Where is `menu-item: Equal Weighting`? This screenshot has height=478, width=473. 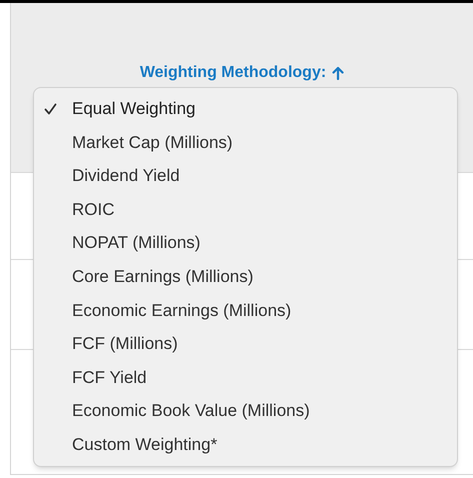
menu-item: Equal Weighting is located at coordinates (245, 109).